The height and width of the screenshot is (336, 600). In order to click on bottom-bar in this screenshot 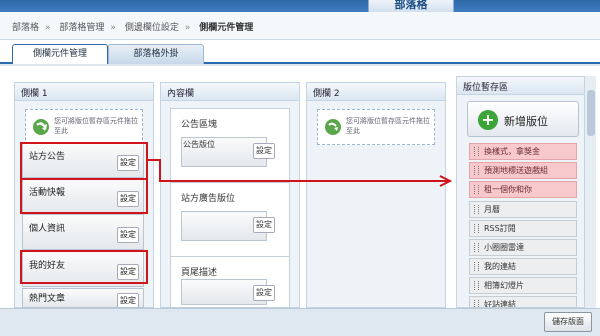, I will do `click(300, 322)`.